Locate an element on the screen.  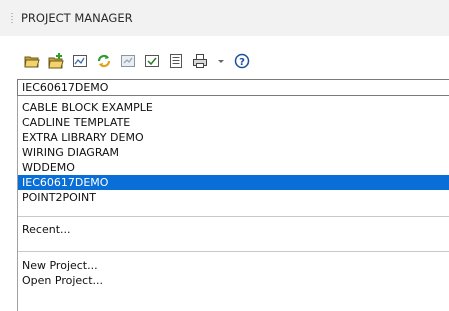
panel-titlebar: PROJECT MANAGER is located at coordinates (224, 18).